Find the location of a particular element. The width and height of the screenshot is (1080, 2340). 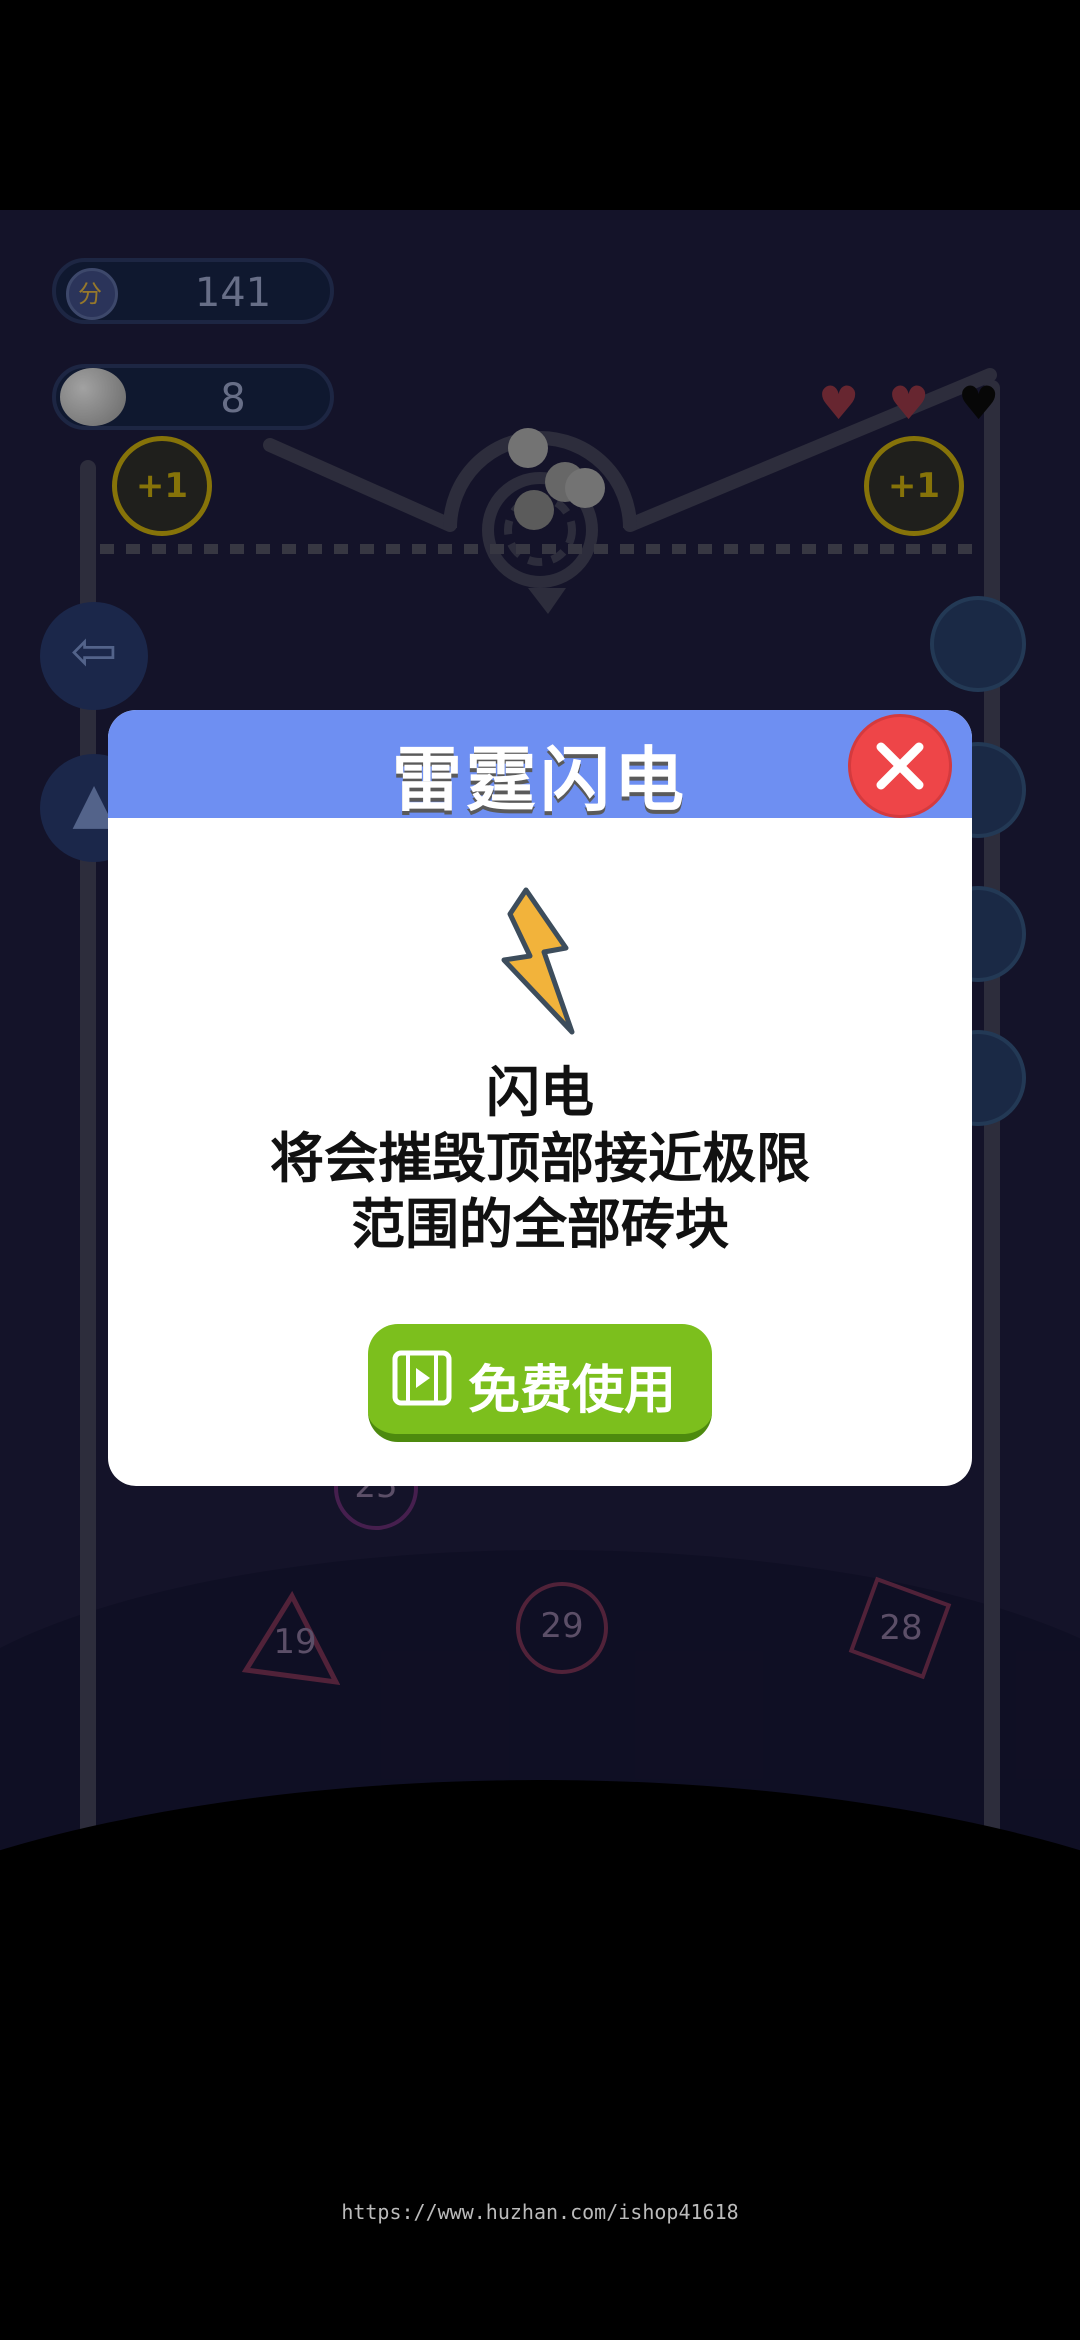

free-use-label: 免费使用 is located at coordinates (572, 1391).